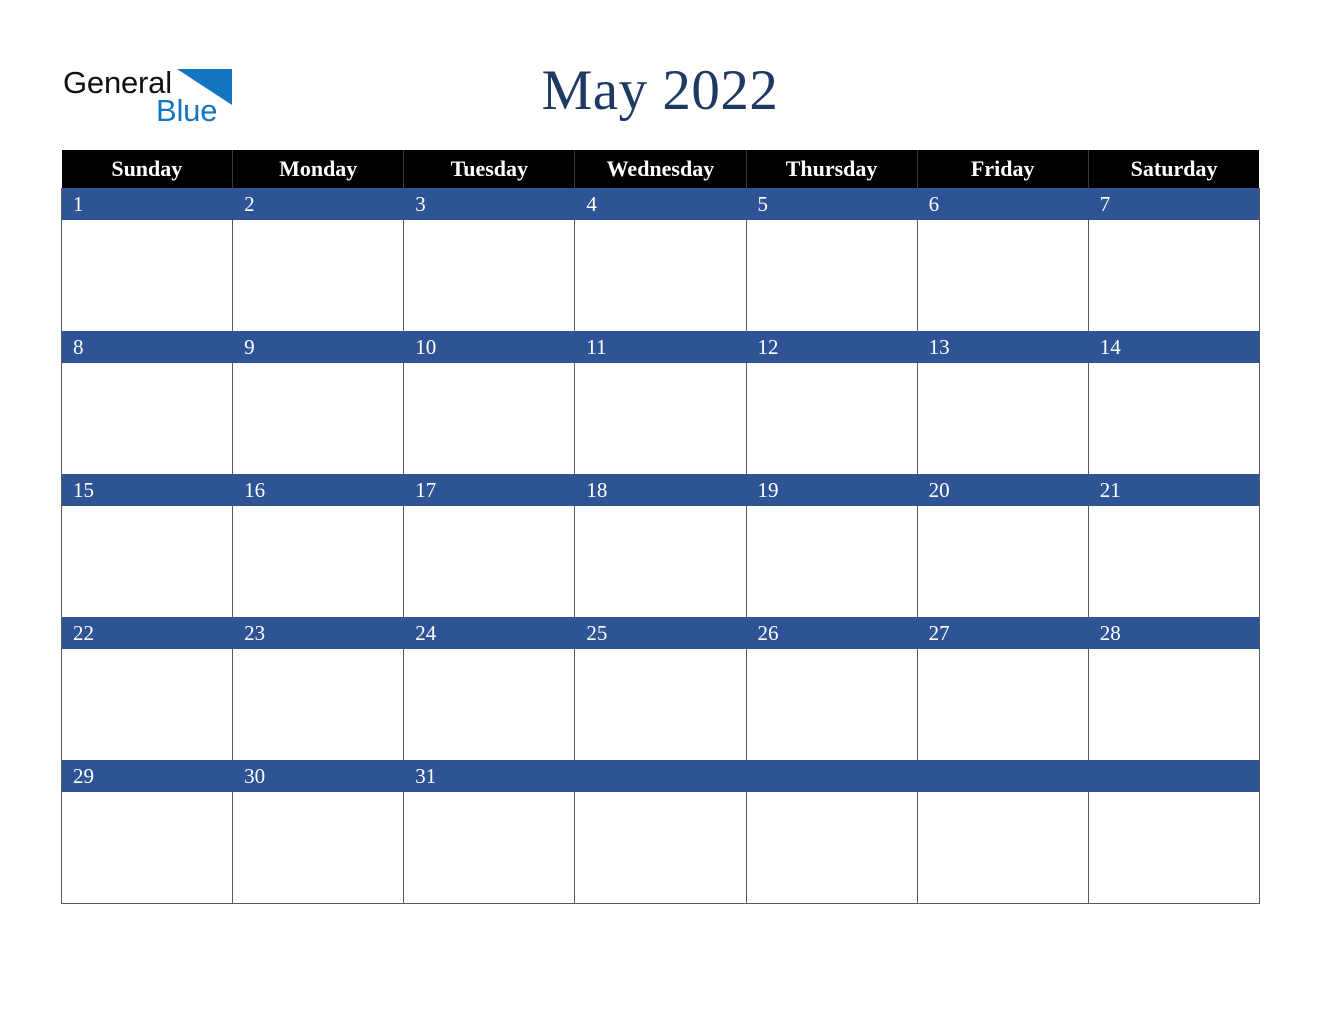  What do you see at coordinates (489, 169) in the screenshot?
I see `weekday-header-tuesday: Tuesday` at bounding box center [489, 169].